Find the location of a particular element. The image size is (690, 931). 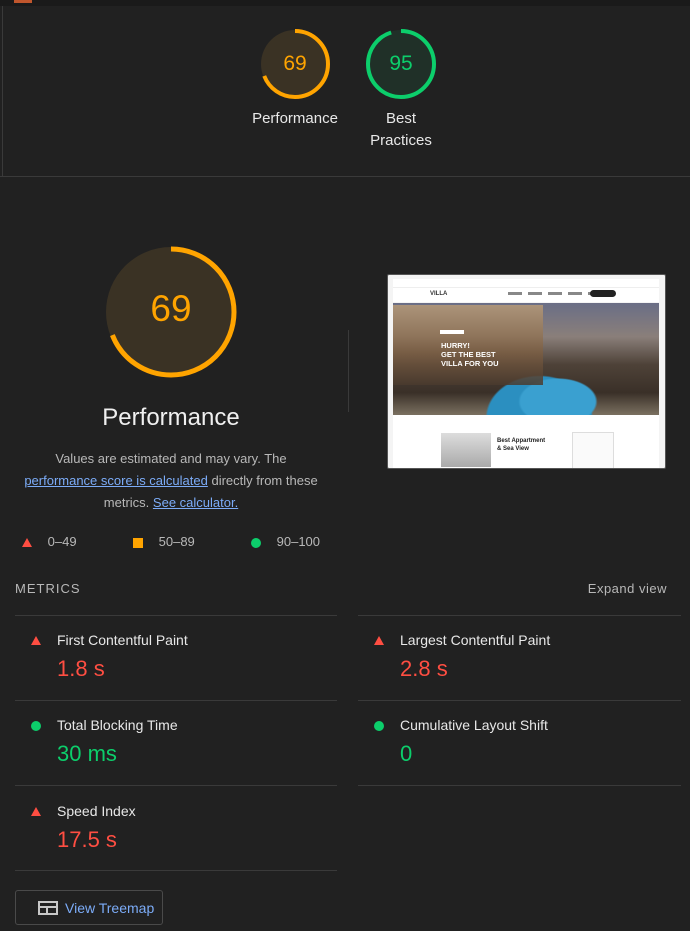

screenshot-card-box is located at coordinates (593, 450).